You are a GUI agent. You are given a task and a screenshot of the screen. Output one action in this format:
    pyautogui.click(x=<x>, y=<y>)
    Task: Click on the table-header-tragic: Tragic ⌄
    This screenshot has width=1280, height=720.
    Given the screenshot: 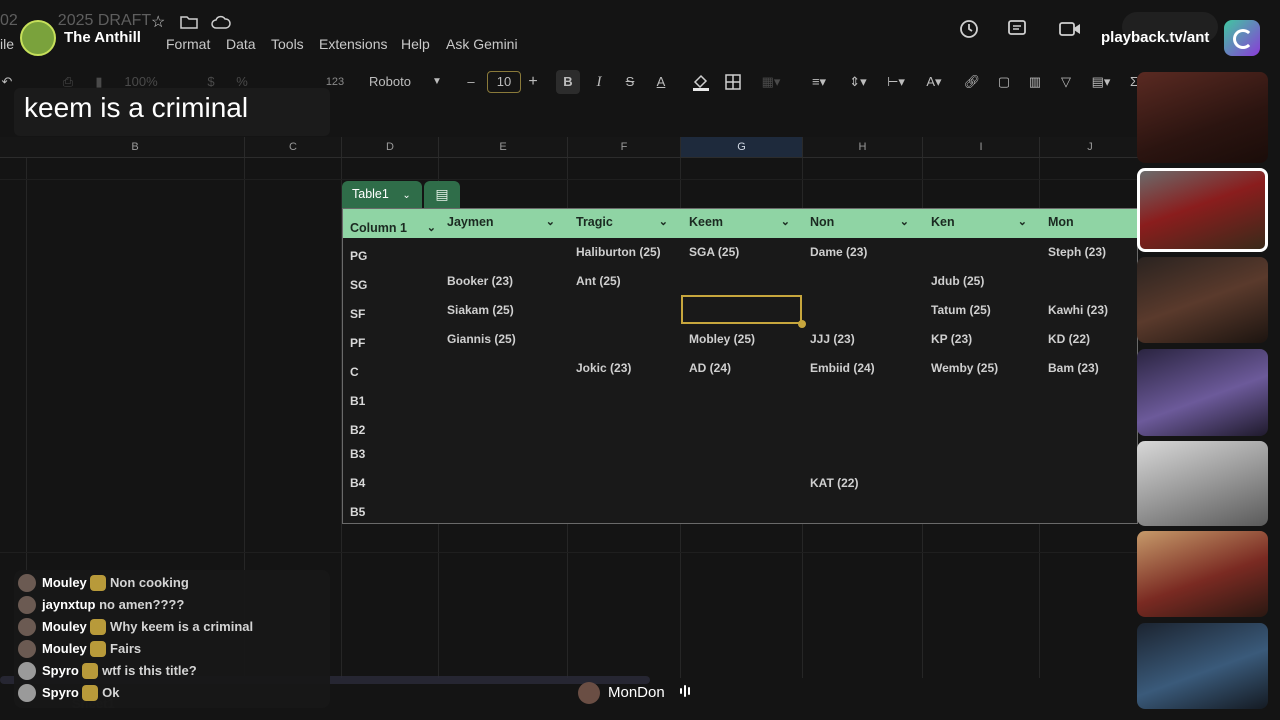 What is the action you would take?
    pyautogui.click(x=628, y=223)
    